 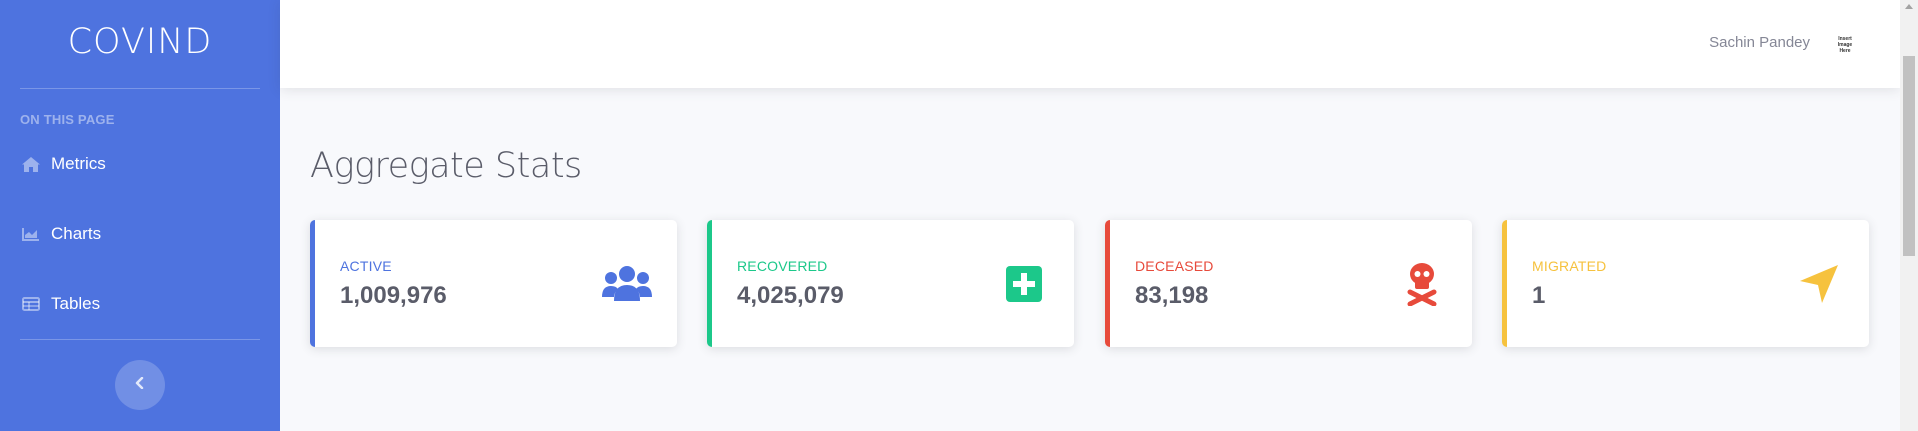 What do you see at coordinates (366, 266) in the screenshot?
I see `stat-card-label: ACTIVE` at bounding box center [366, 266].